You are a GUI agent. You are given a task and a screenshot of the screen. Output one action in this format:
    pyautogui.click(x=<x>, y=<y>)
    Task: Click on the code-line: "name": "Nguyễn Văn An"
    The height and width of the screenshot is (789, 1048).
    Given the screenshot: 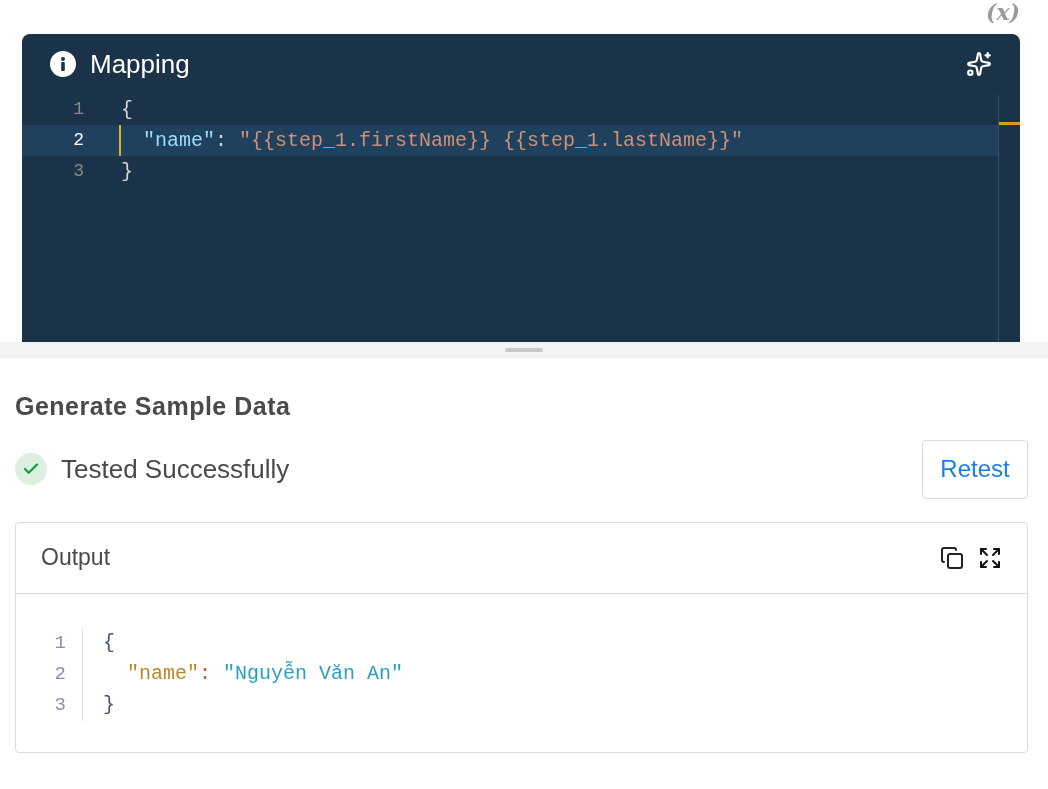 What is the action you would take?
    pyautogui.click(x=265, y=673)
    